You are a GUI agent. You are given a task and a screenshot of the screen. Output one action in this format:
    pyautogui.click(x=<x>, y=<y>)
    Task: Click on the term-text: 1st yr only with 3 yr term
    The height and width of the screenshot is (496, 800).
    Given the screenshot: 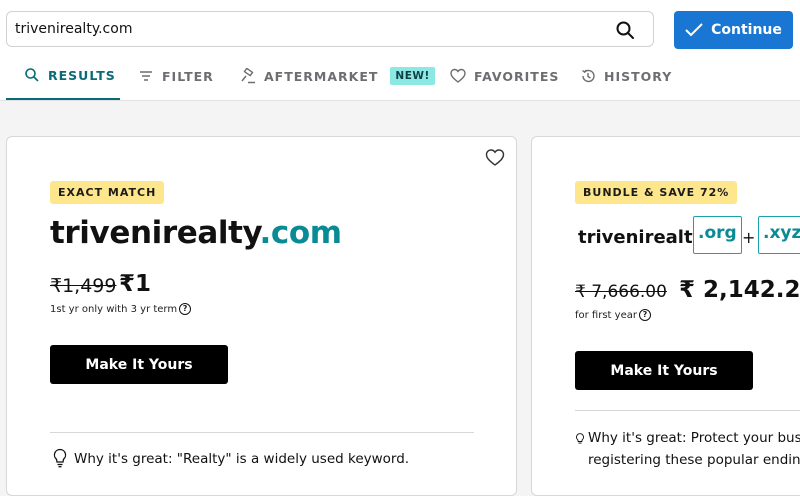 What is the action you would take?
    pyautogui.click(x=114, y=309)
    